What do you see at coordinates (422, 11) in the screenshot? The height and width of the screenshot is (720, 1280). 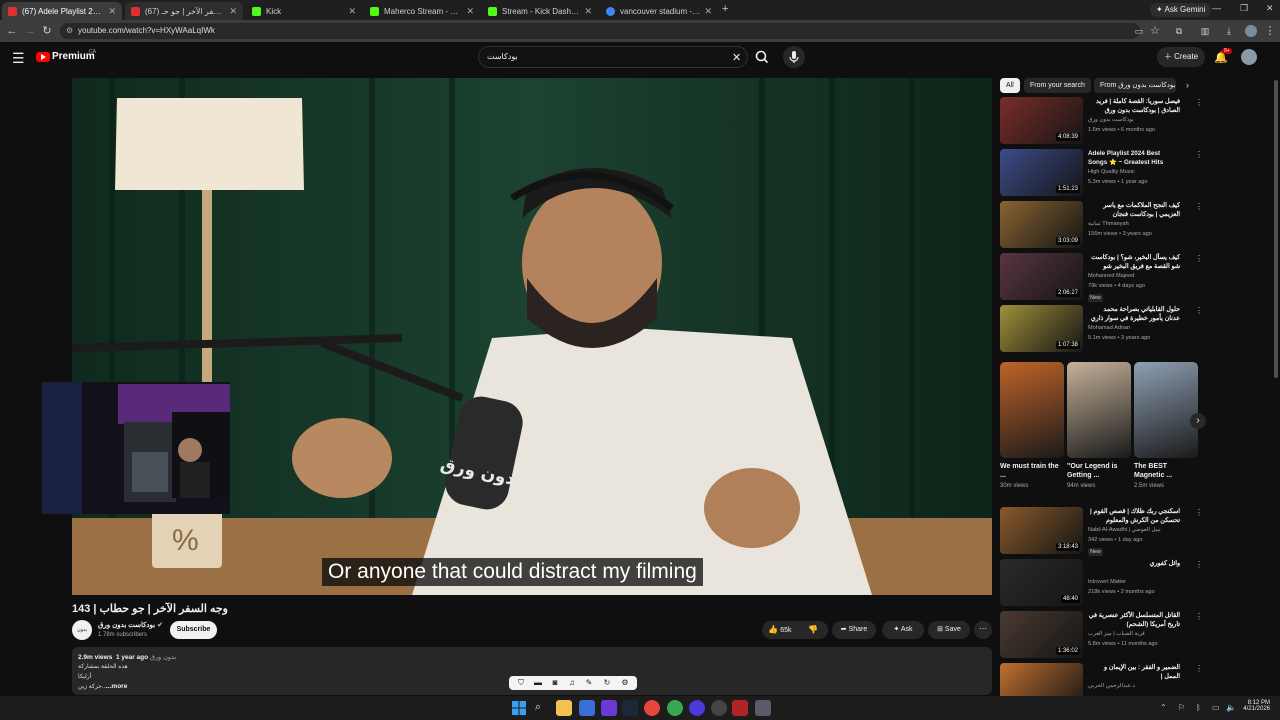 I see `browser-tab: Maherco Stream - Watch Live o... ✕` at bounding box center [422, 11].